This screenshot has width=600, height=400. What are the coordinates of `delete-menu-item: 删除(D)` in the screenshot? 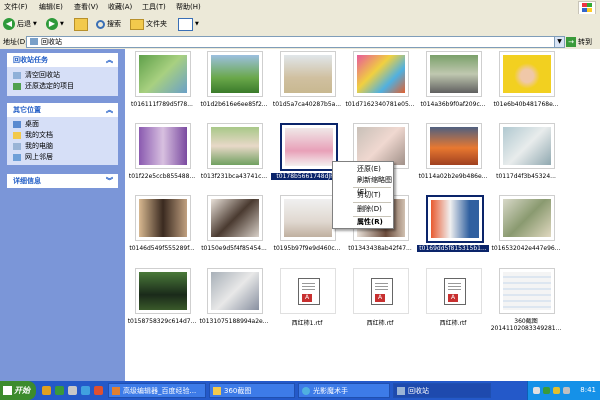 It's located at (363, 209).